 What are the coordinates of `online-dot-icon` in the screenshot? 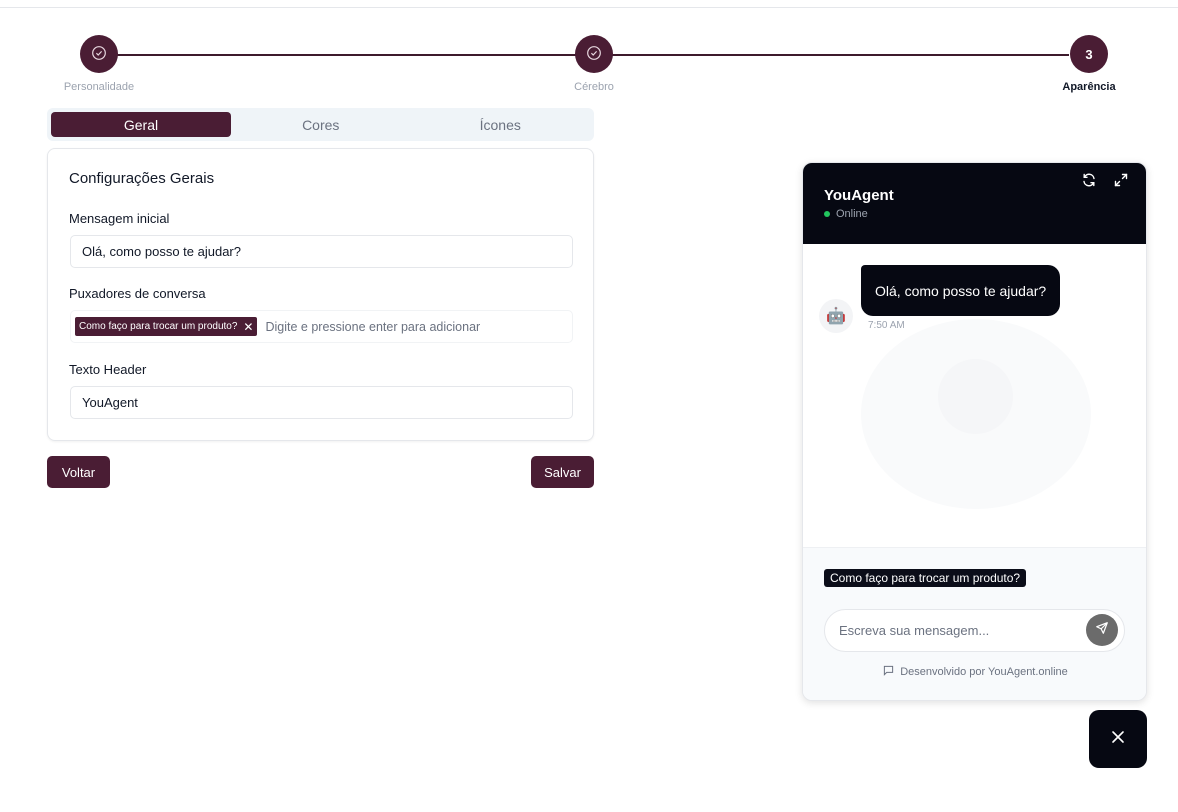 It's located at (827, 214).